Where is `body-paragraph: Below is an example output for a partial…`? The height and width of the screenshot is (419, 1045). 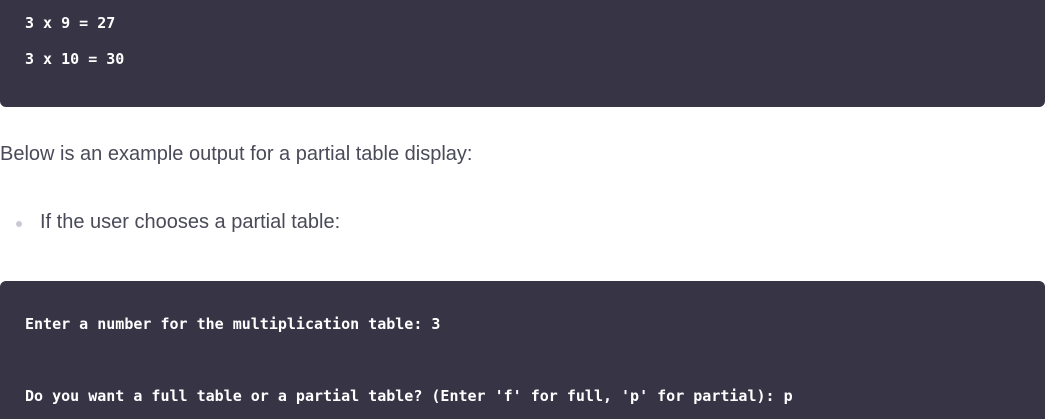 body-paragraph: Below is an example output for a partial… is located at coordinates (236, 154).